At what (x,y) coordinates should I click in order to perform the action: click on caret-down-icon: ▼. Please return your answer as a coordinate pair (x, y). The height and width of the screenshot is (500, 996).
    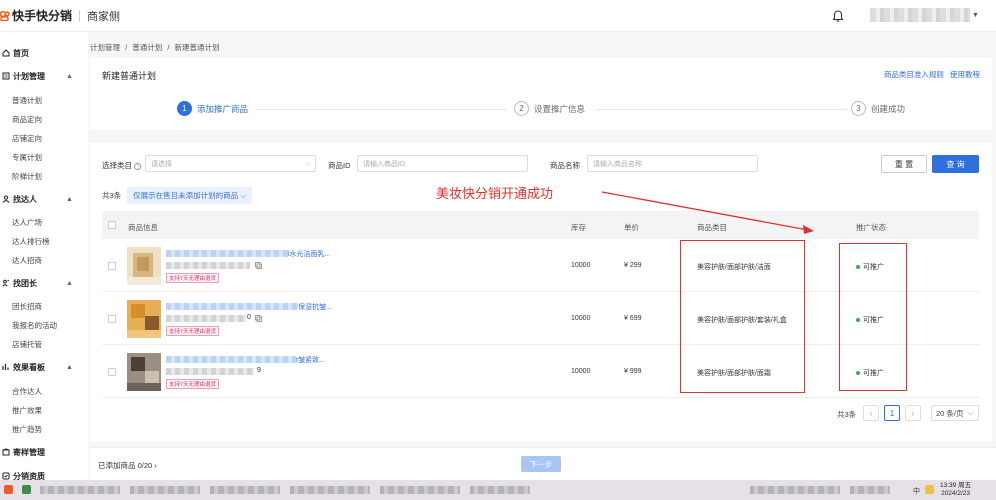
    Looking at the image, I should click on (975, 15).